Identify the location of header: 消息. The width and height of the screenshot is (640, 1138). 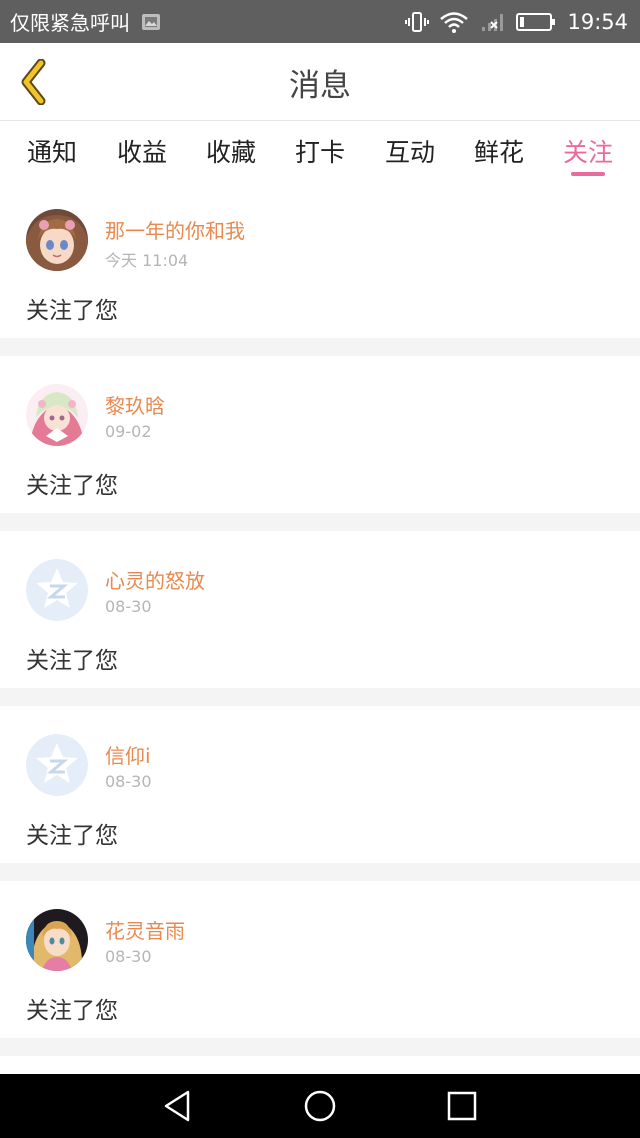
(320, 82).